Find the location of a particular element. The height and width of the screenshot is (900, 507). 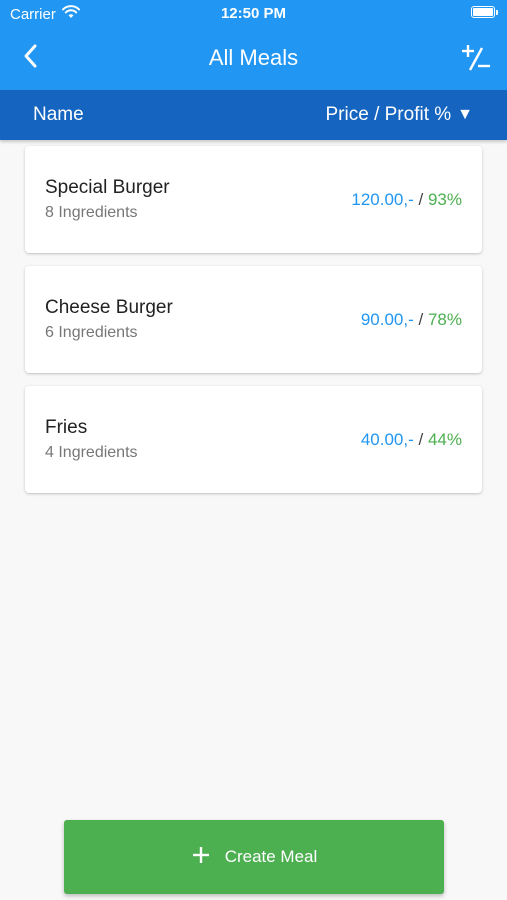

meal-profit: 93% is located at coordinates (444, 199).